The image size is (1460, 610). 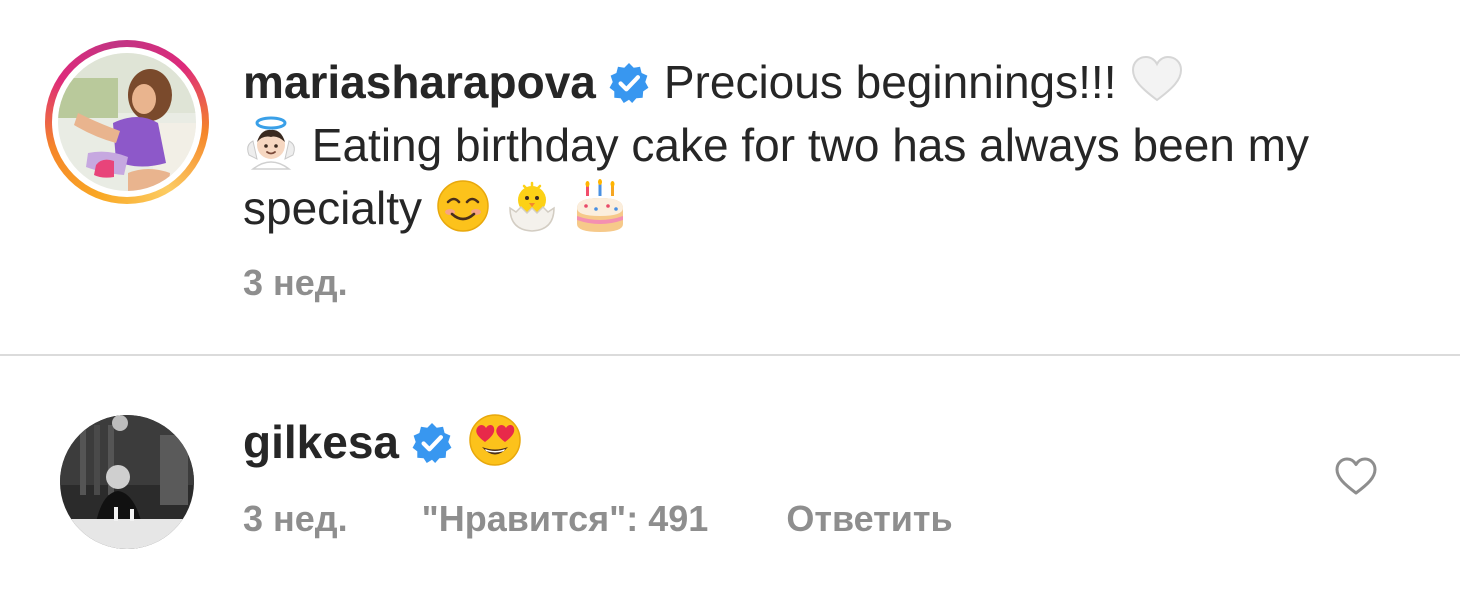 What do you see at coordinates (1356, 476) in the screenshot?
I see `heart-outline-icon` at bounding box center [1356, 476].